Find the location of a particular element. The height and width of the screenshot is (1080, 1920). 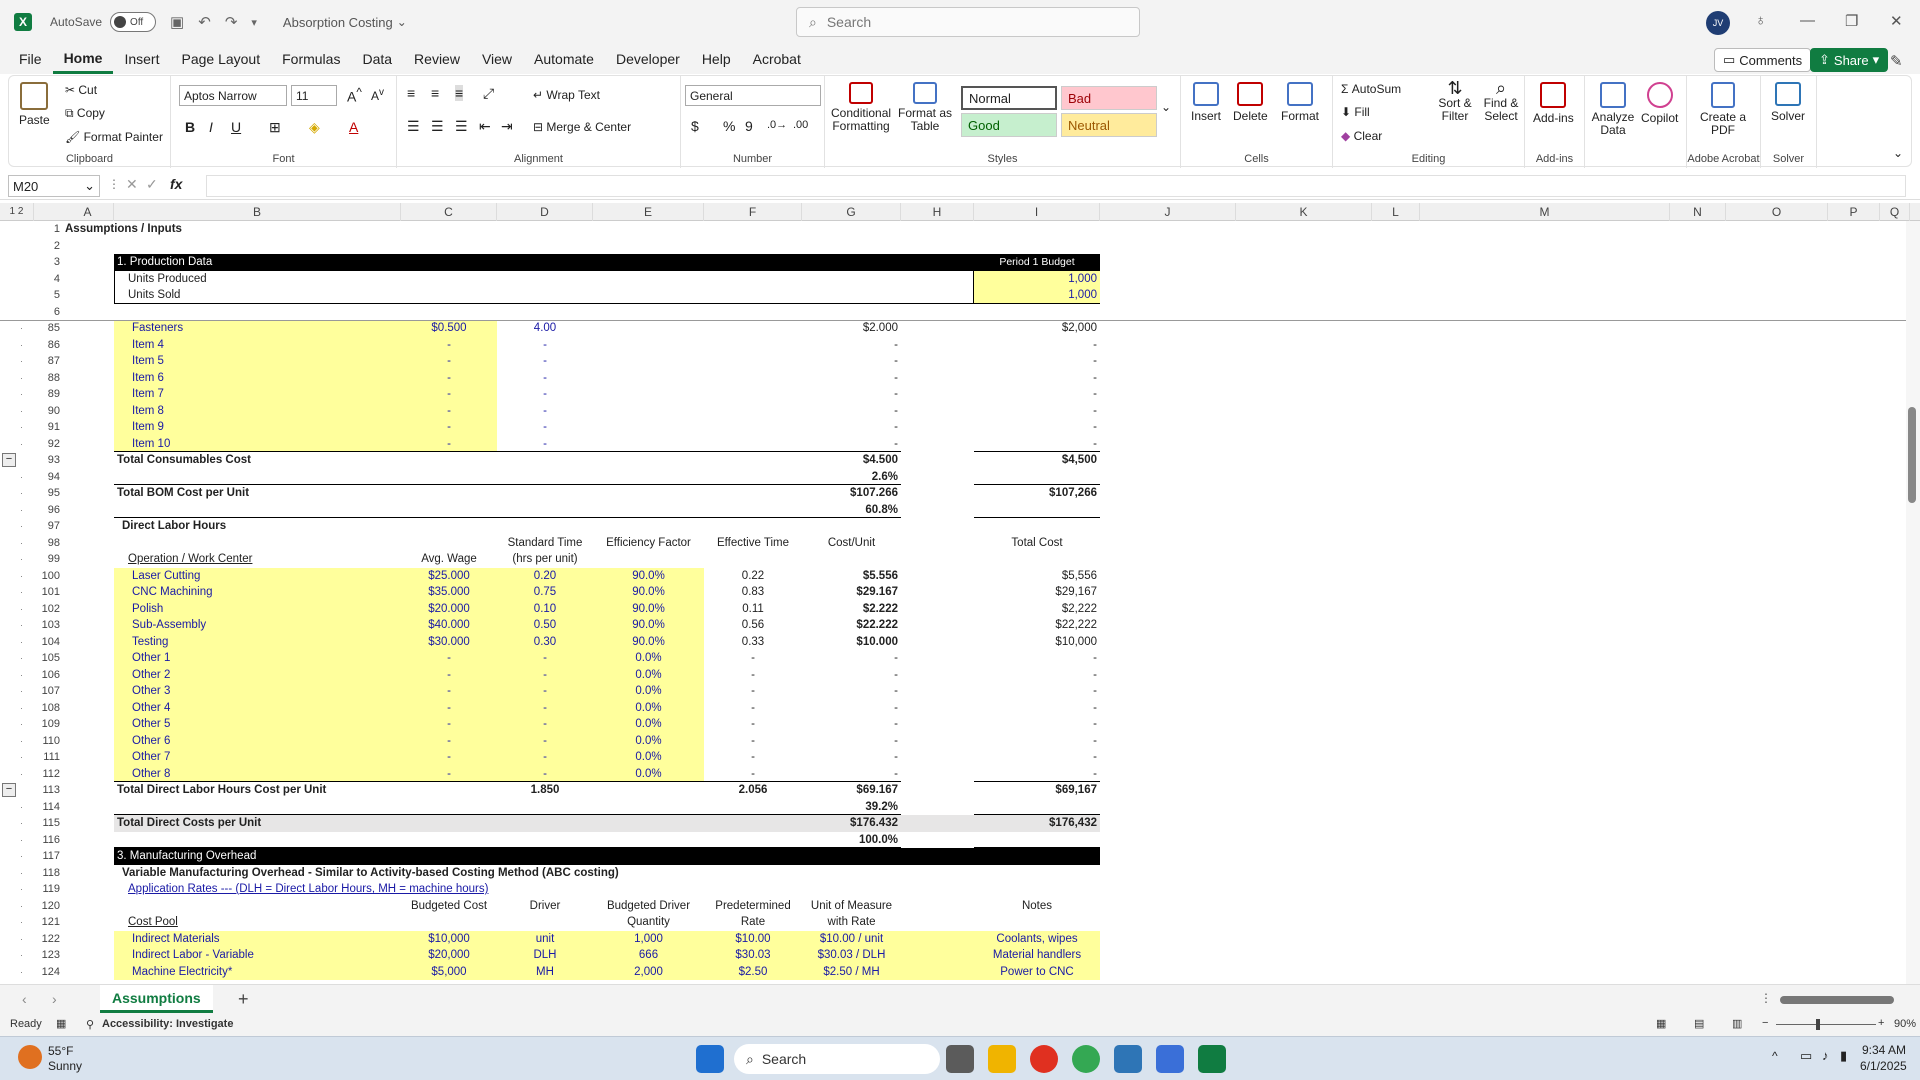

sheet-tab-assumptions: Assumptions is located at coordinates (156, 999).